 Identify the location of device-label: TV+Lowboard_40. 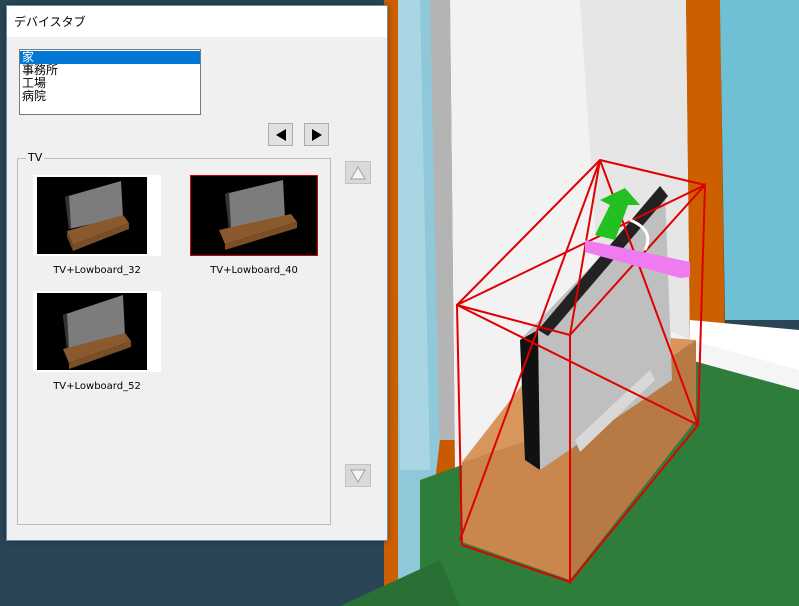
(254, 270).